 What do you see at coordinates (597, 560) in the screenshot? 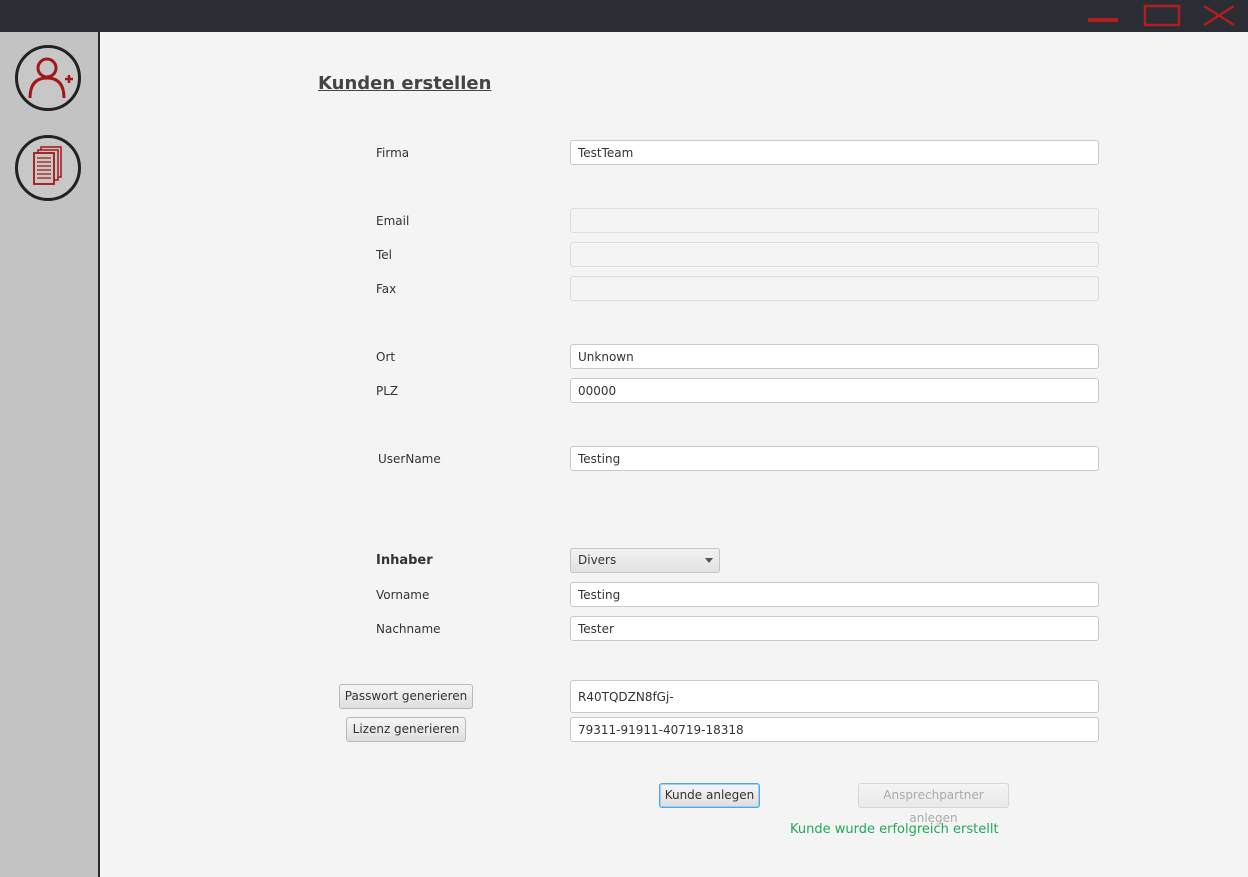
I see `inhaber-selected-value: Divers` at bounding box center [597, 560].